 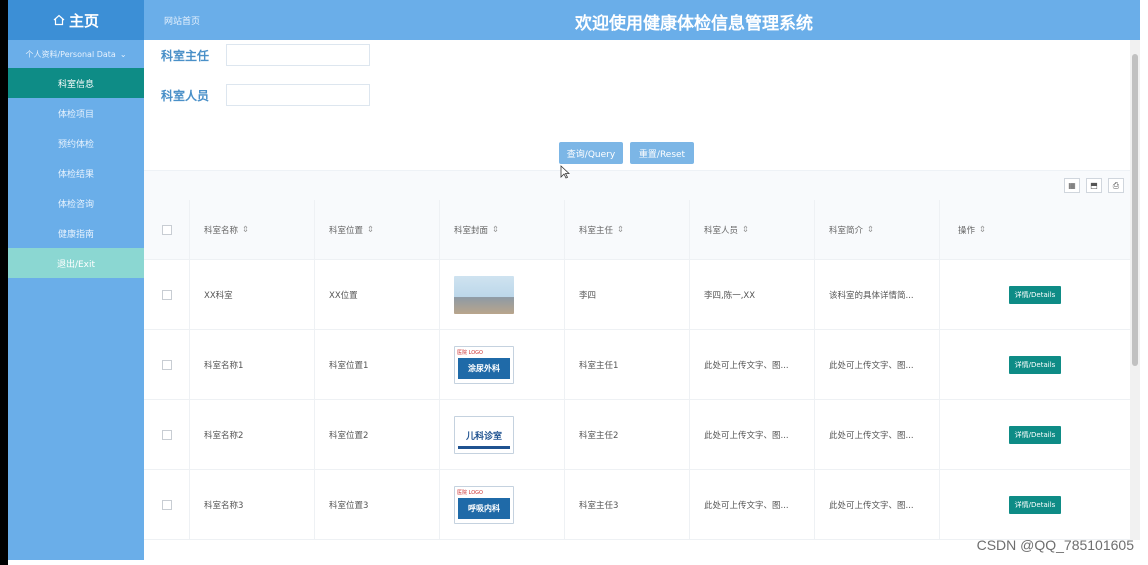 What do you see at coordinates (377, 434) in the screenshot?
I see `cell-location: 科室位置2` at bounding box center [377, 434].